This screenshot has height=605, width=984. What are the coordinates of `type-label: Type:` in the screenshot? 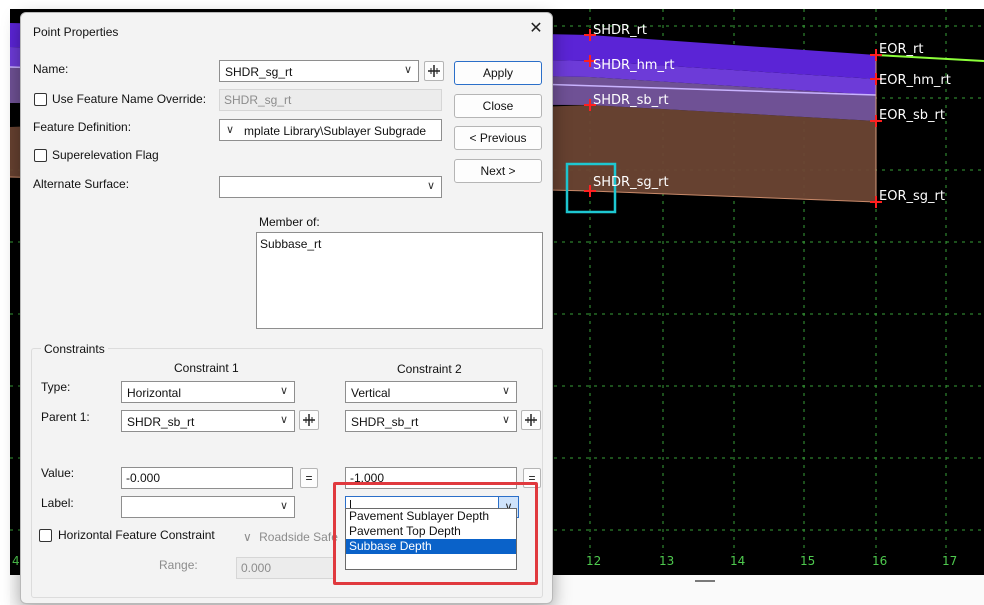 It's located at (56, 387).